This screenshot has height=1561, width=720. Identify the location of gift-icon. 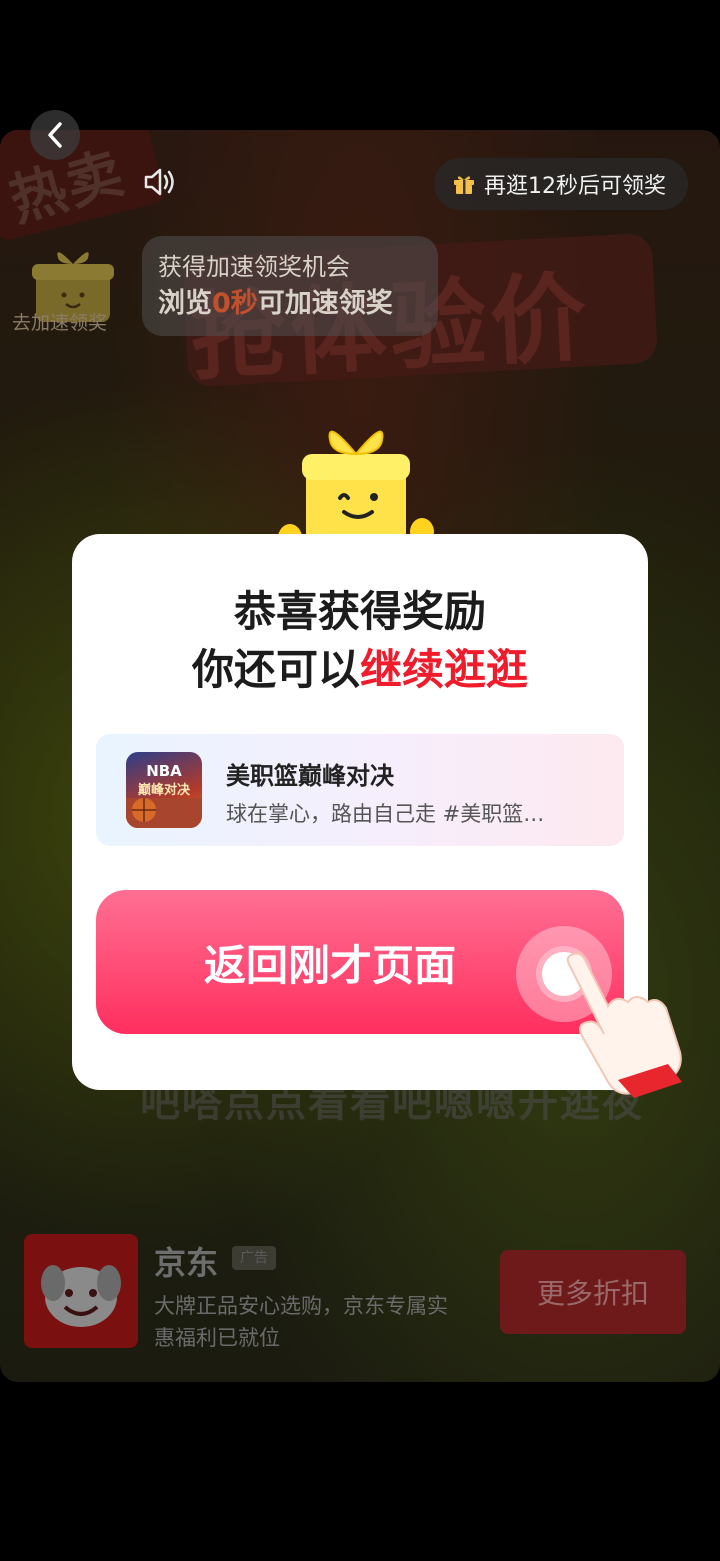
(464, 185).